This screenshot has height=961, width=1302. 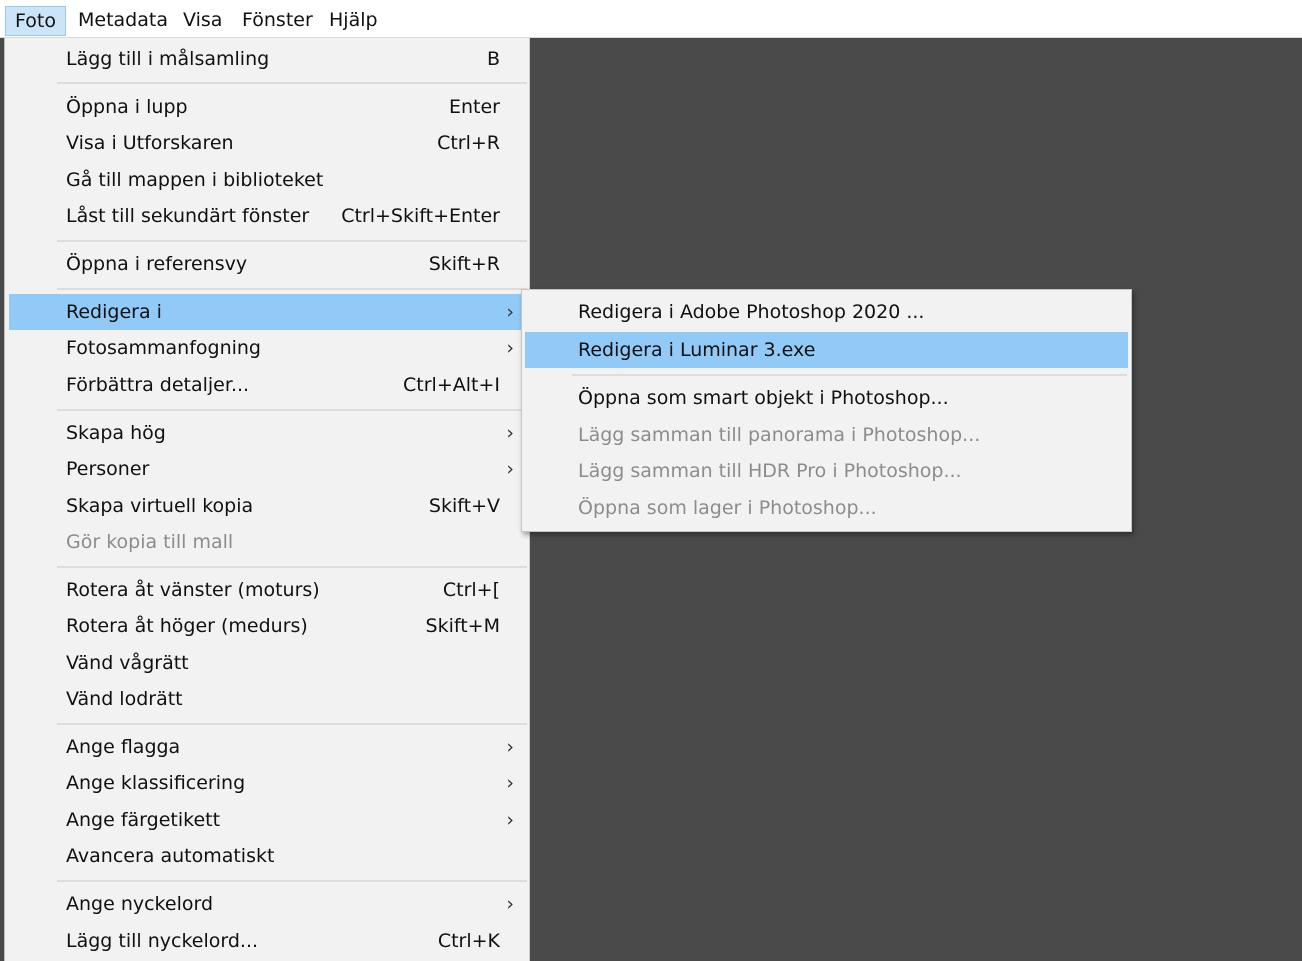 I want to click on menubar: Foto Metadata Visa Fönster Hjälp, so click(x=651, y=19).